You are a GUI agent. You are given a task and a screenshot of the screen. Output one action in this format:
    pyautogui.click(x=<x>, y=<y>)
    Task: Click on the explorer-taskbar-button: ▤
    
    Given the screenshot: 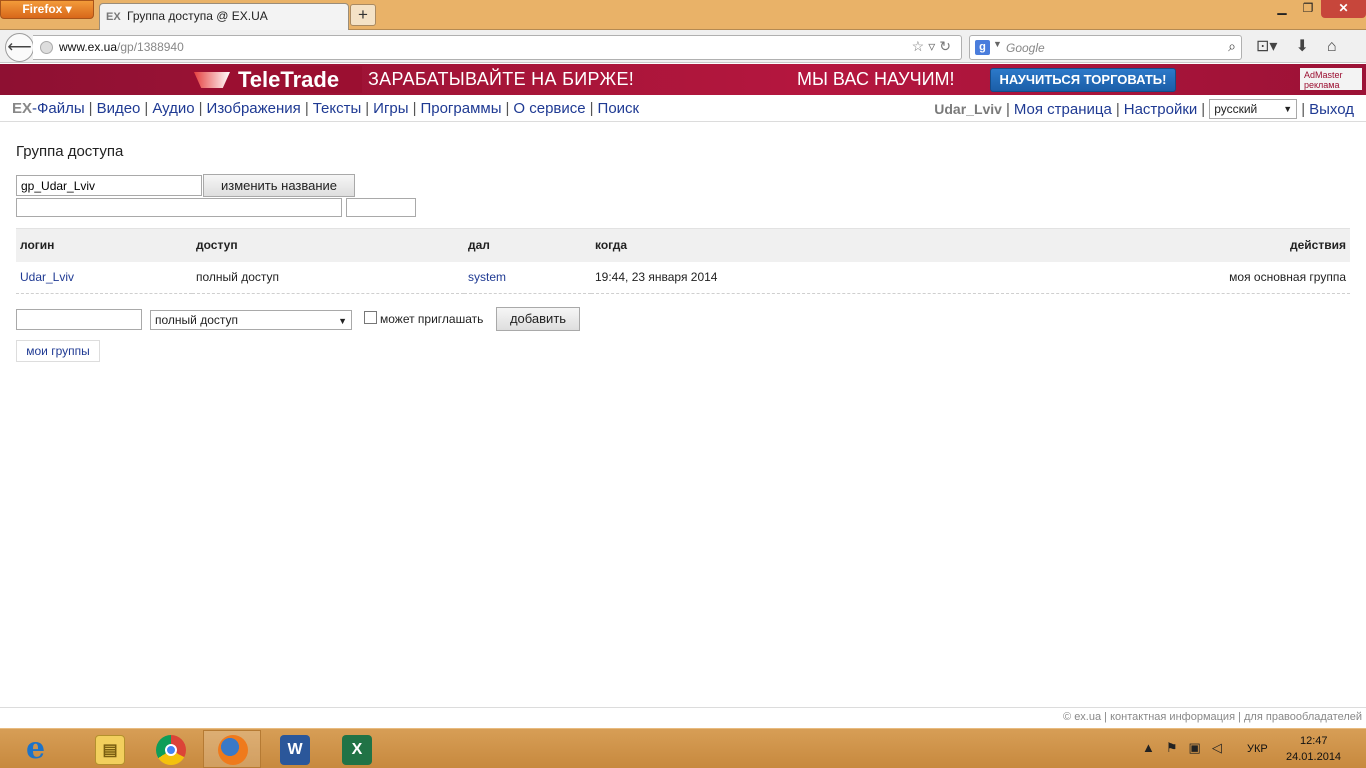 What is the action you would take?
    pyautogui.click(x=109, y=749)
    